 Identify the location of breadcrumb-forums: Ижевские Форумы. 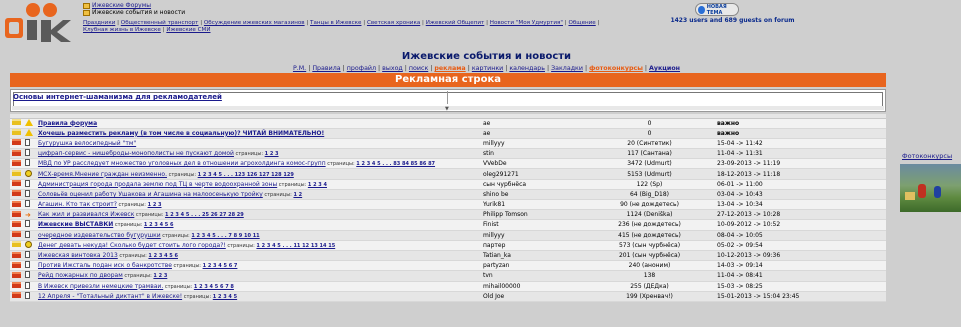
(121, 5).